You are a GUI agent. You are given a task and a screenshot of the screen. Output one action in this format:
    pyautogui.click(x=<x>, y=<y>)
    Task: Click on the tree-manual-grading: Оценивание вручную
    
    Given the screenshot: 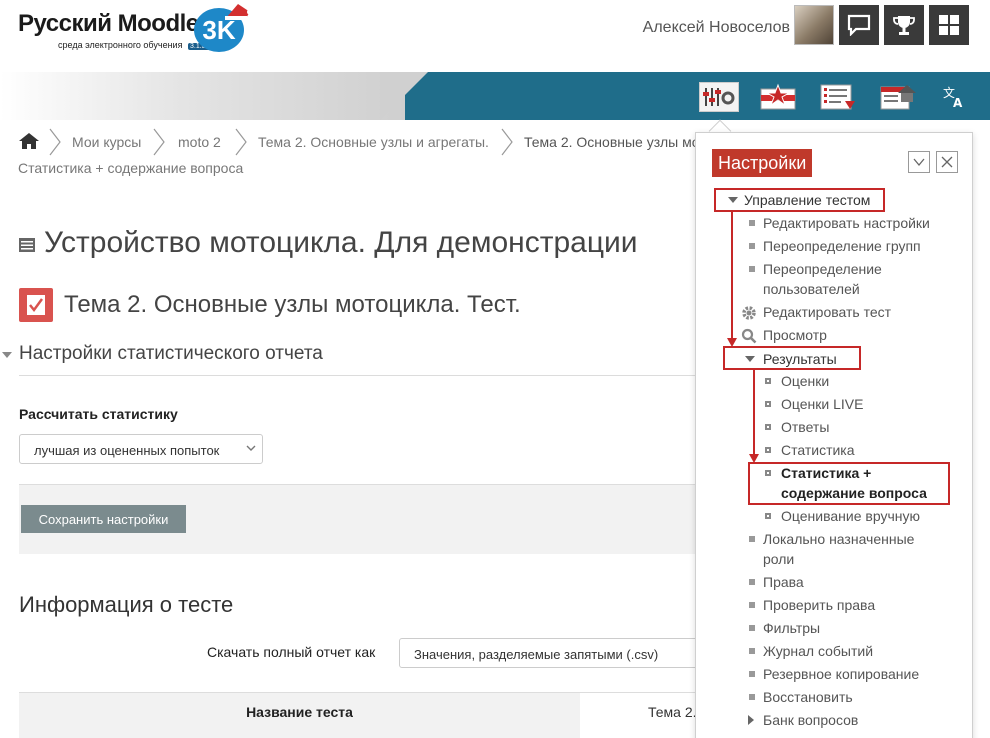 What is the action you would take?
    pyautogui.click(x=850, y=516)
    